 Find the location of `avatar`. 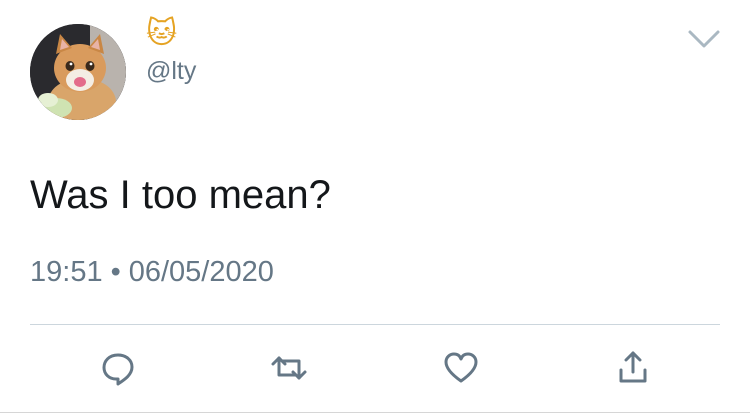

avatar is located at coordinates (78, 72).